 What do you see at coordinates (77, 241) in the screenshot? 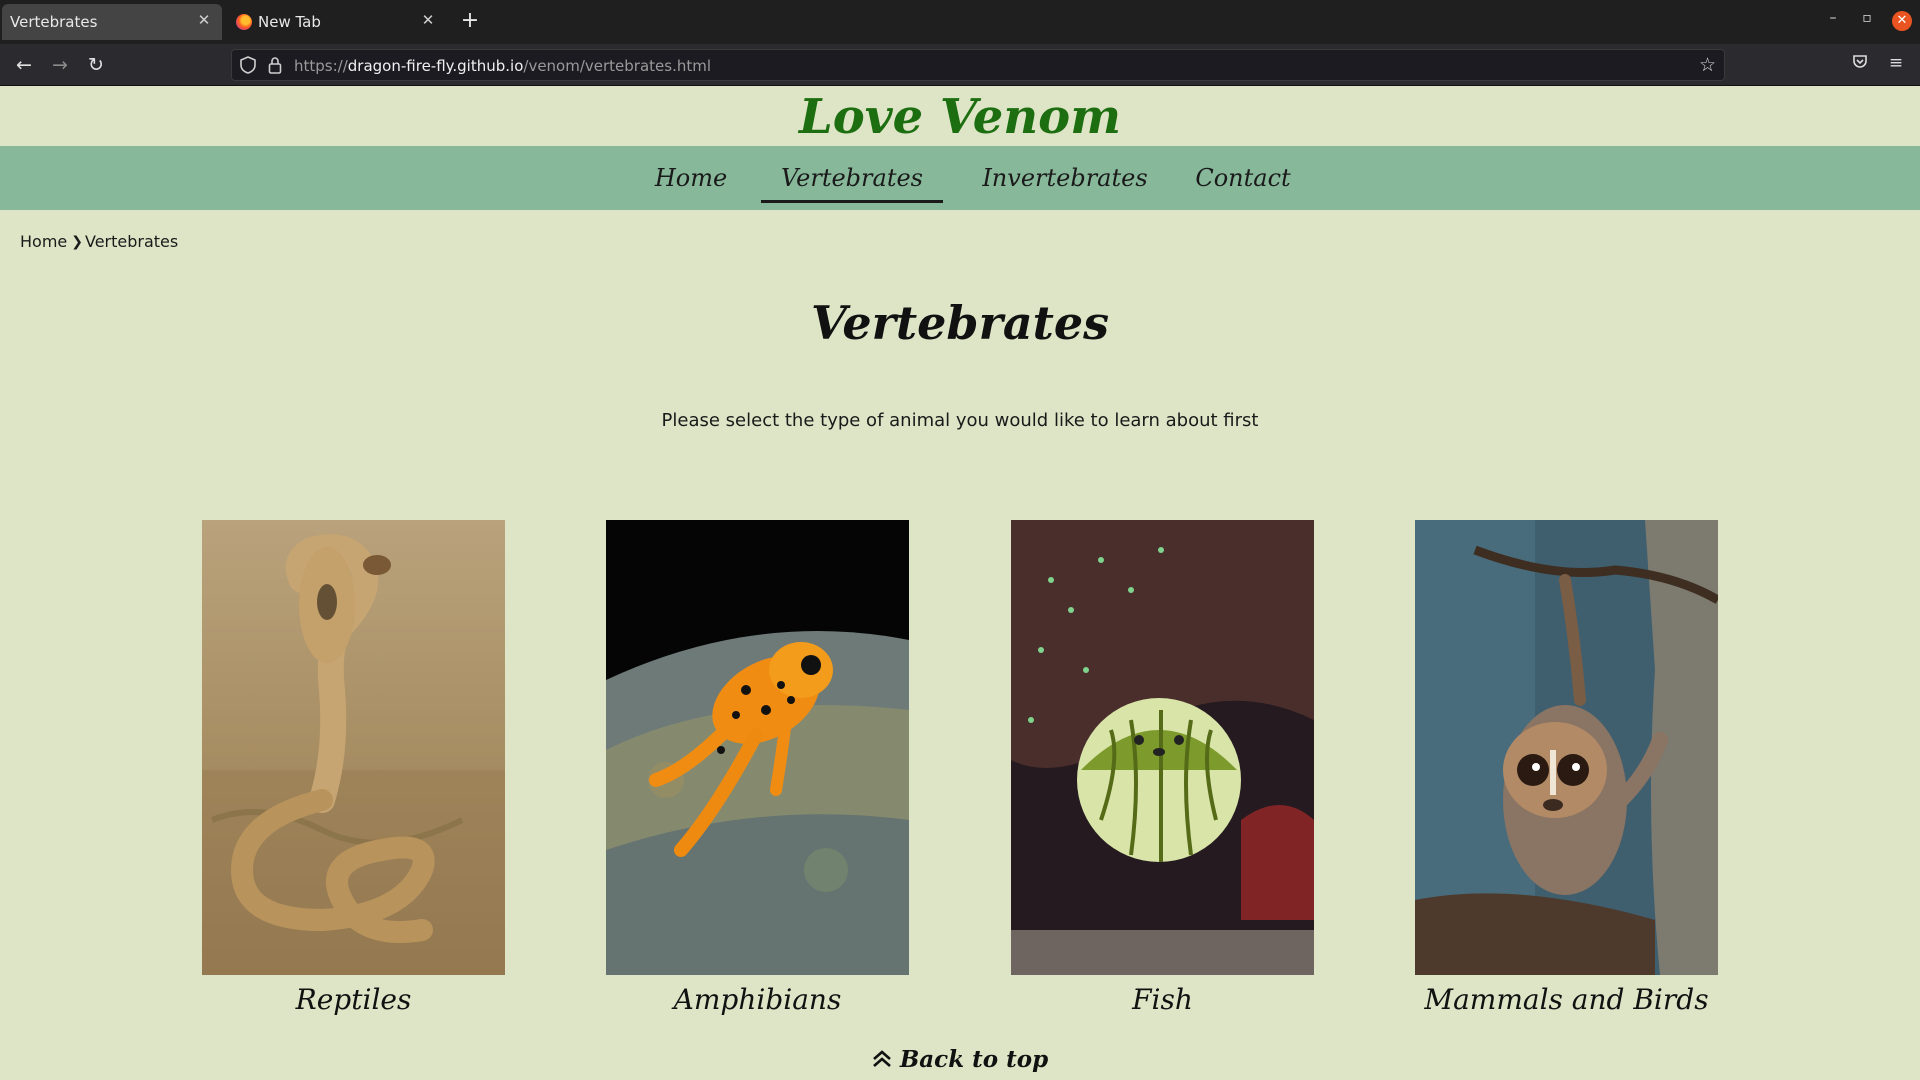
I see `chevron-right-icon: ❯` at bounding box center [77, 241].